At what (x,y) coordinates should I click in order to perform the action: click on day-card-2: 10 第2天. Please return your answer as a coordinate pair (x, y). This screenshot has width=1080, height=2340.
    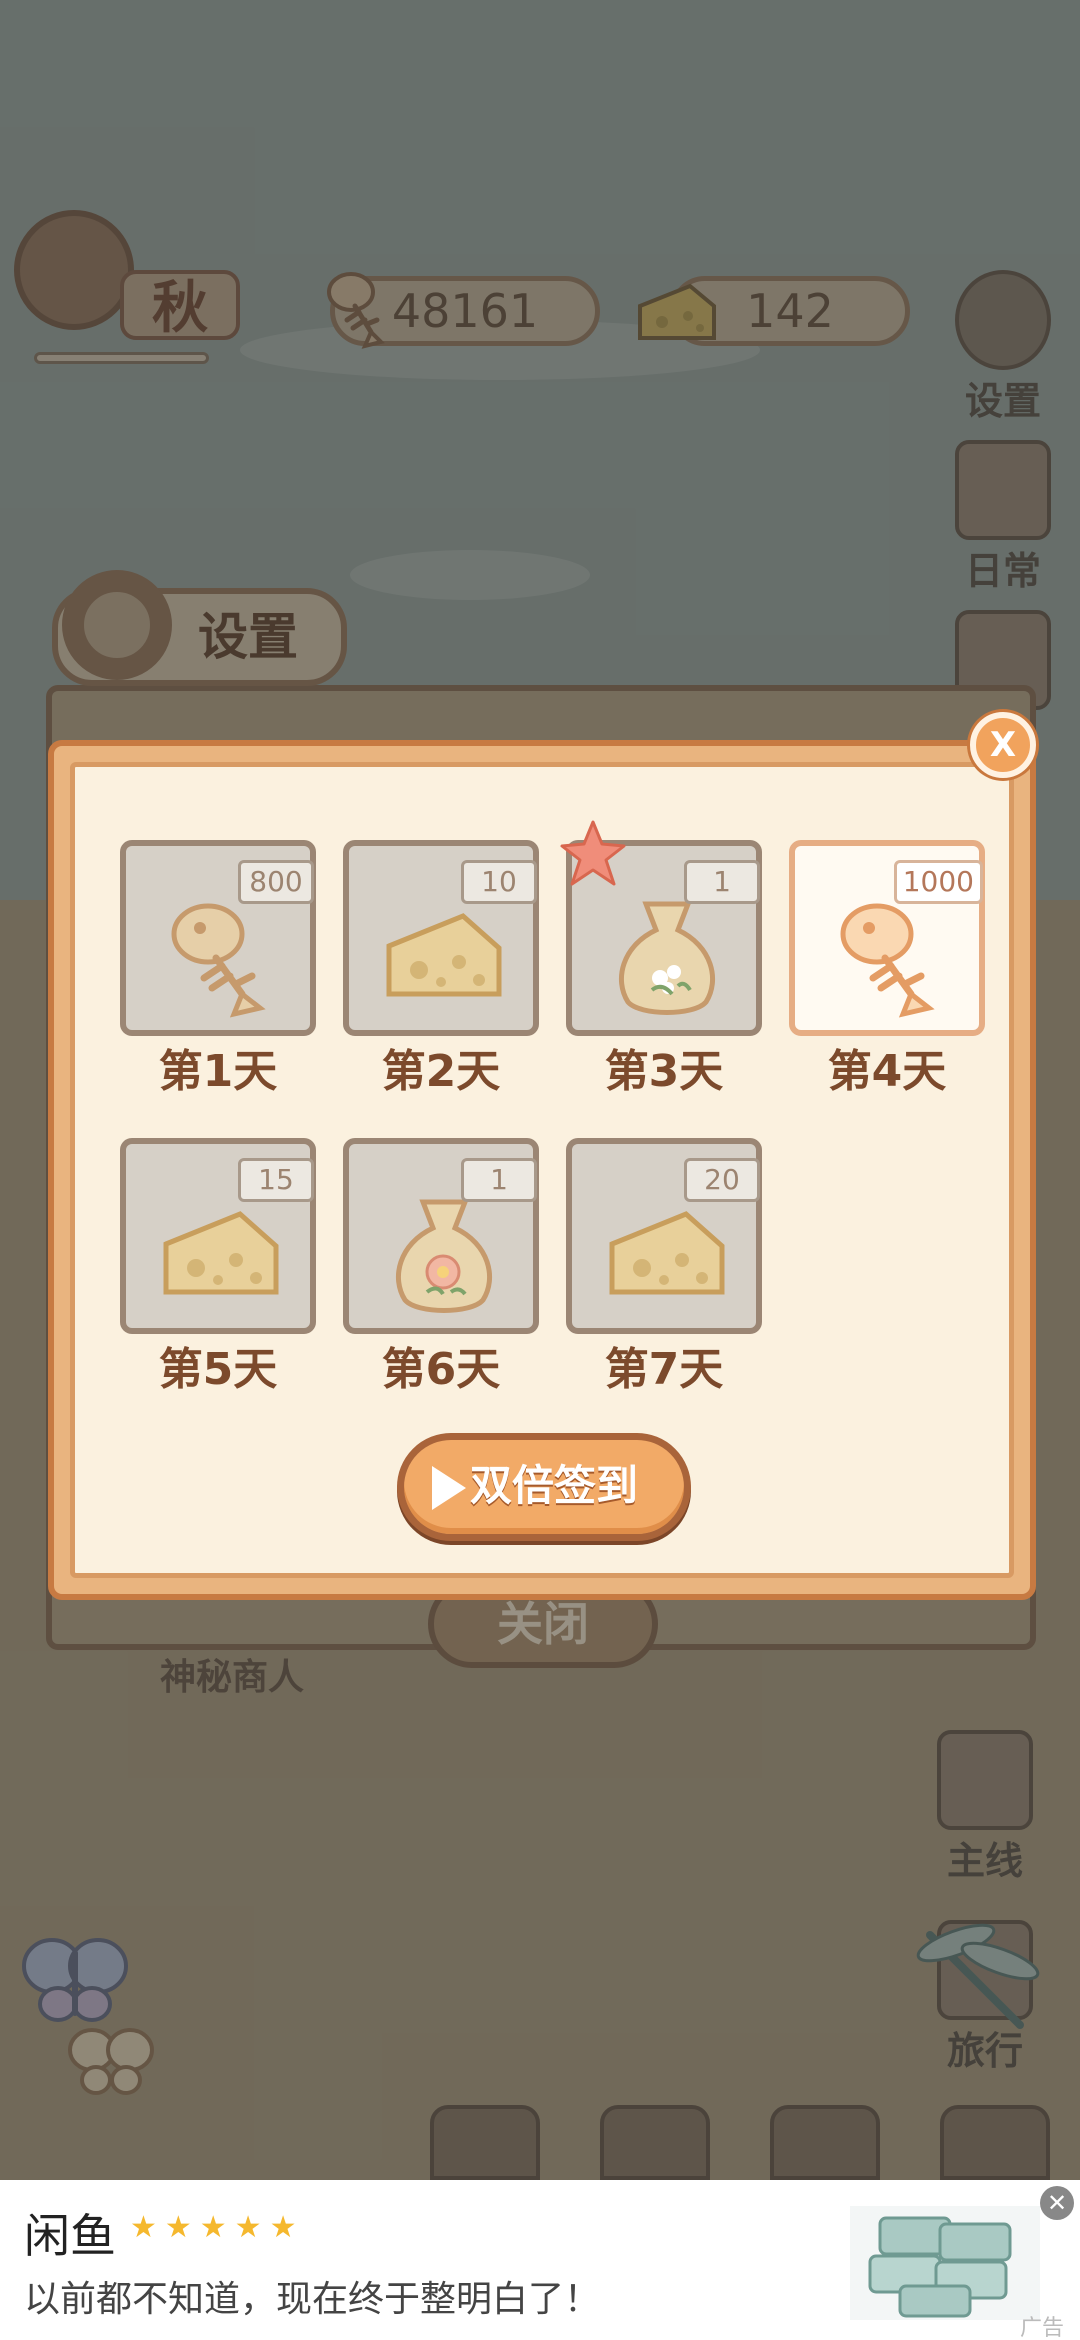
    Looking at the image, I should click on (441, 971).